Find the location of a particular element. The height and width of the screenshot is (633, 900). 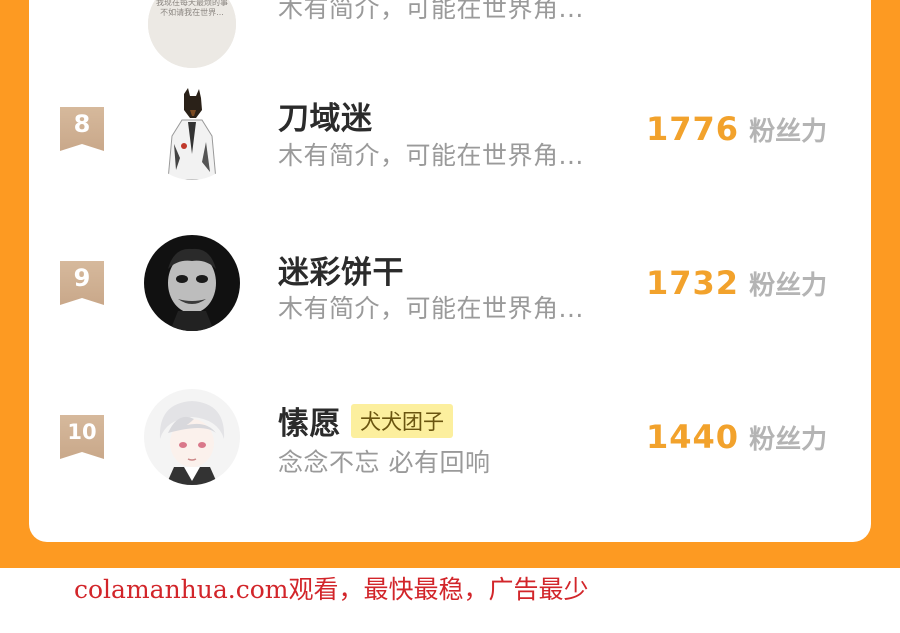

user-name-line: 愫愿 犬犬团子 is located at coordinates (365, 420).